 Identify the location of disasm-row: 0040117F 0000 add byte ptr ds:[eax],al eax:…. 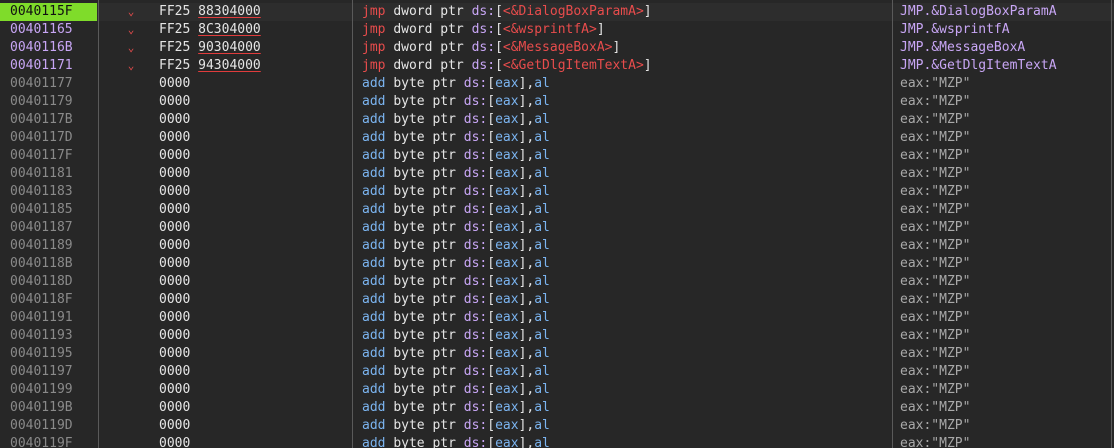
(557, 156).